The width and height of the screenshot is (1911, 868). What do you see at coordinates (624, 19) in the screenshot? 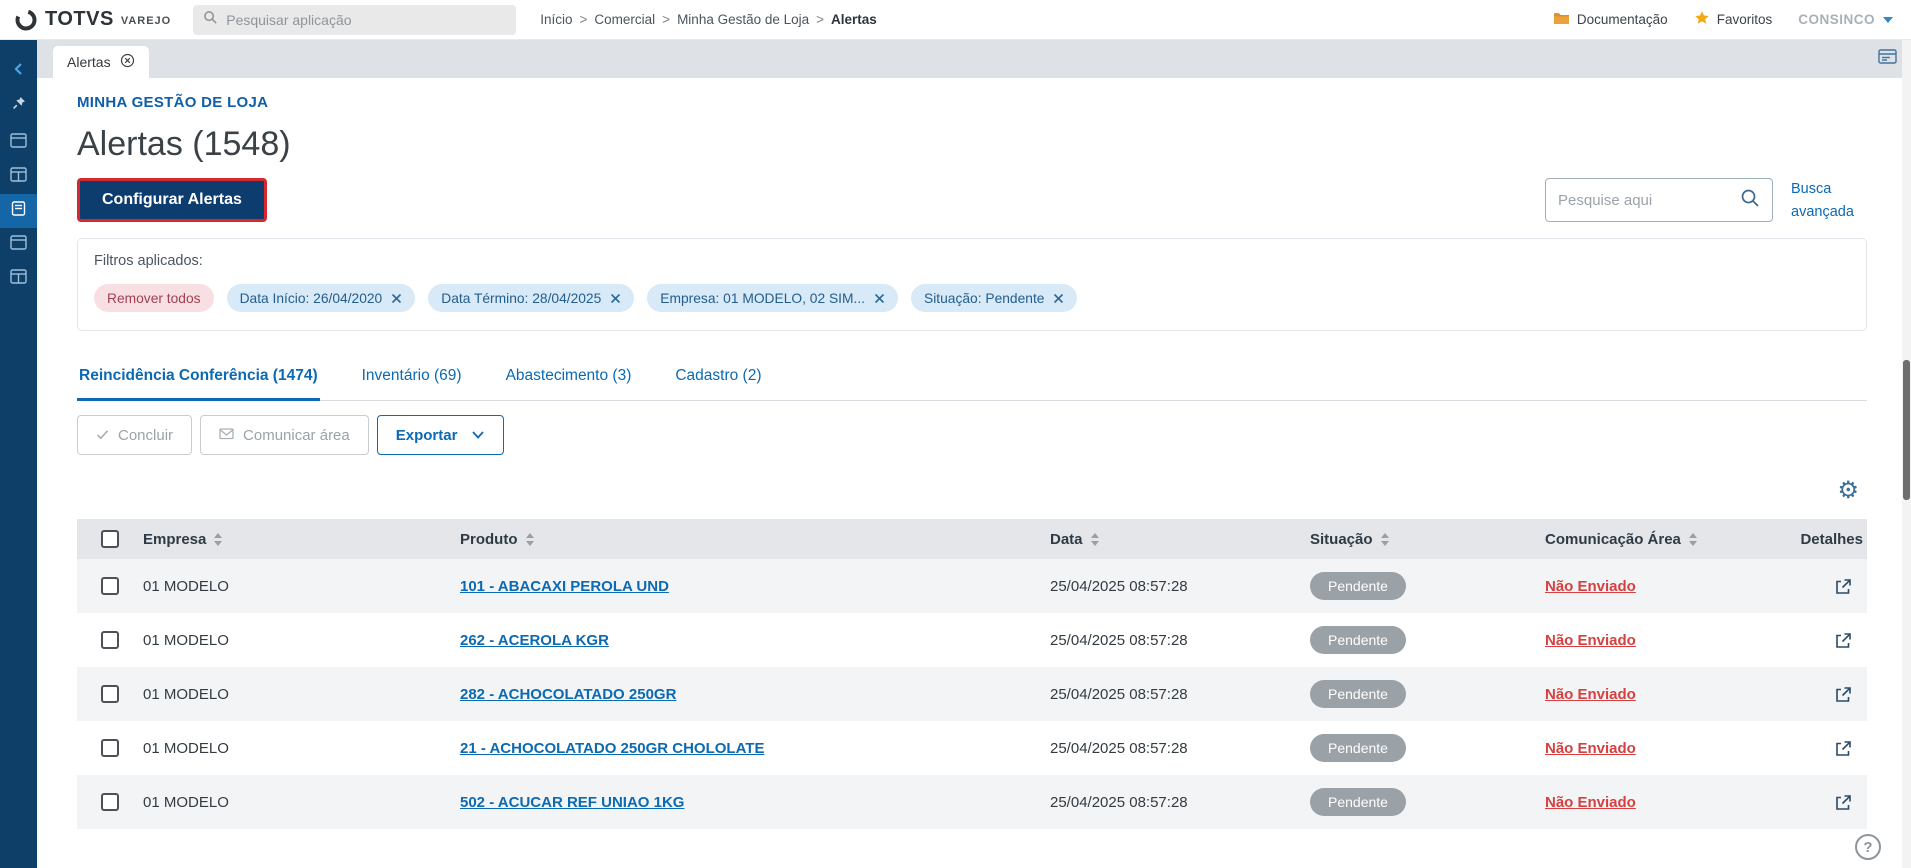
I see `breadcrumb-item-comercial: Comercial` at bounding box center [624, 19].